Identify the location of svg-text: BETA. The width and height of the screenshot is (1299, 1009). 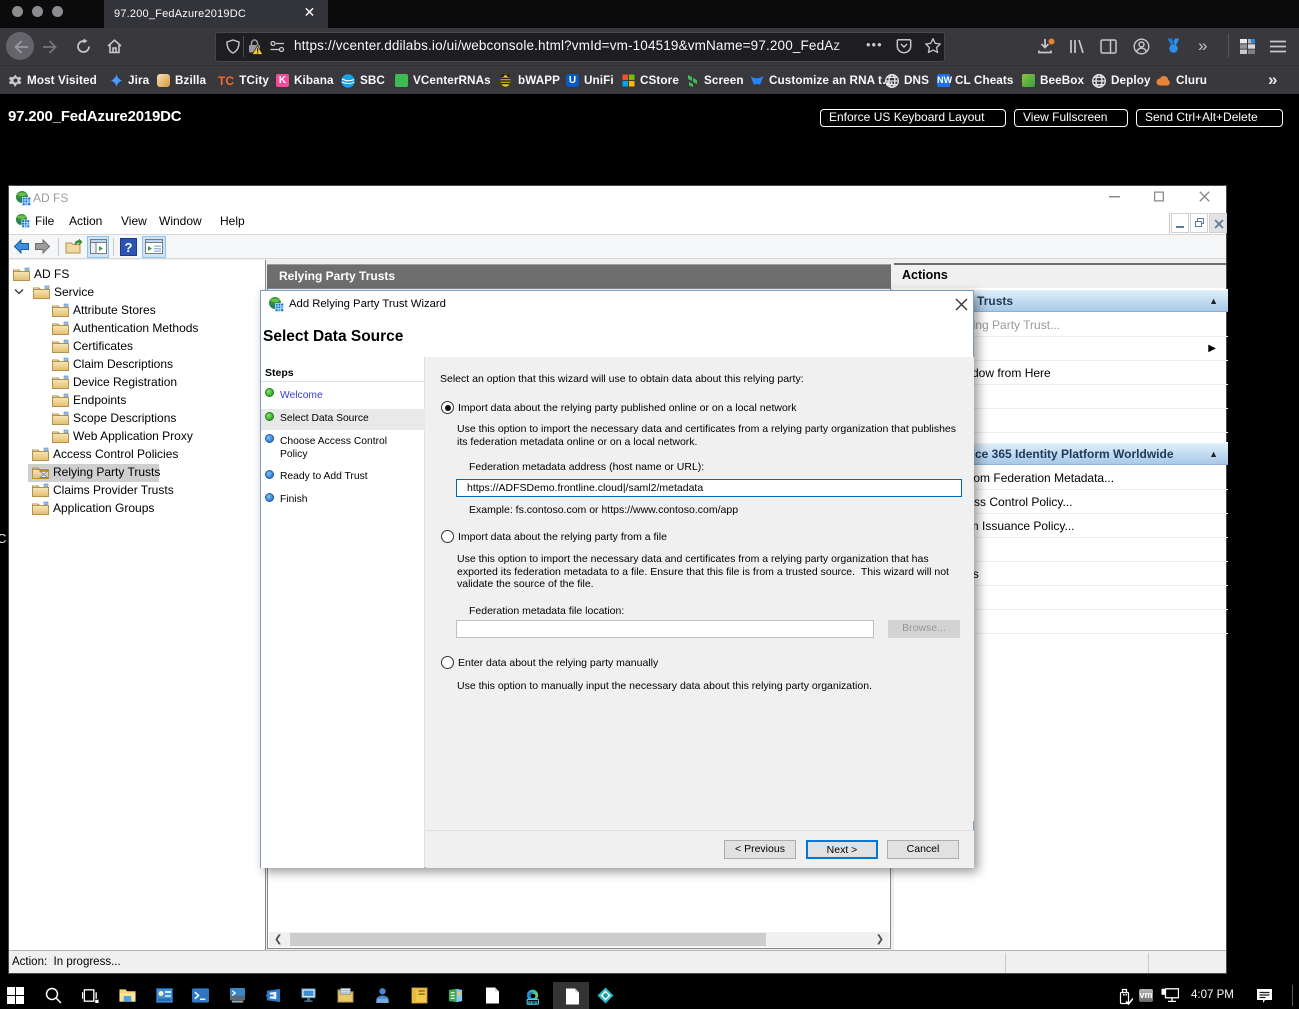
(533, 1002).